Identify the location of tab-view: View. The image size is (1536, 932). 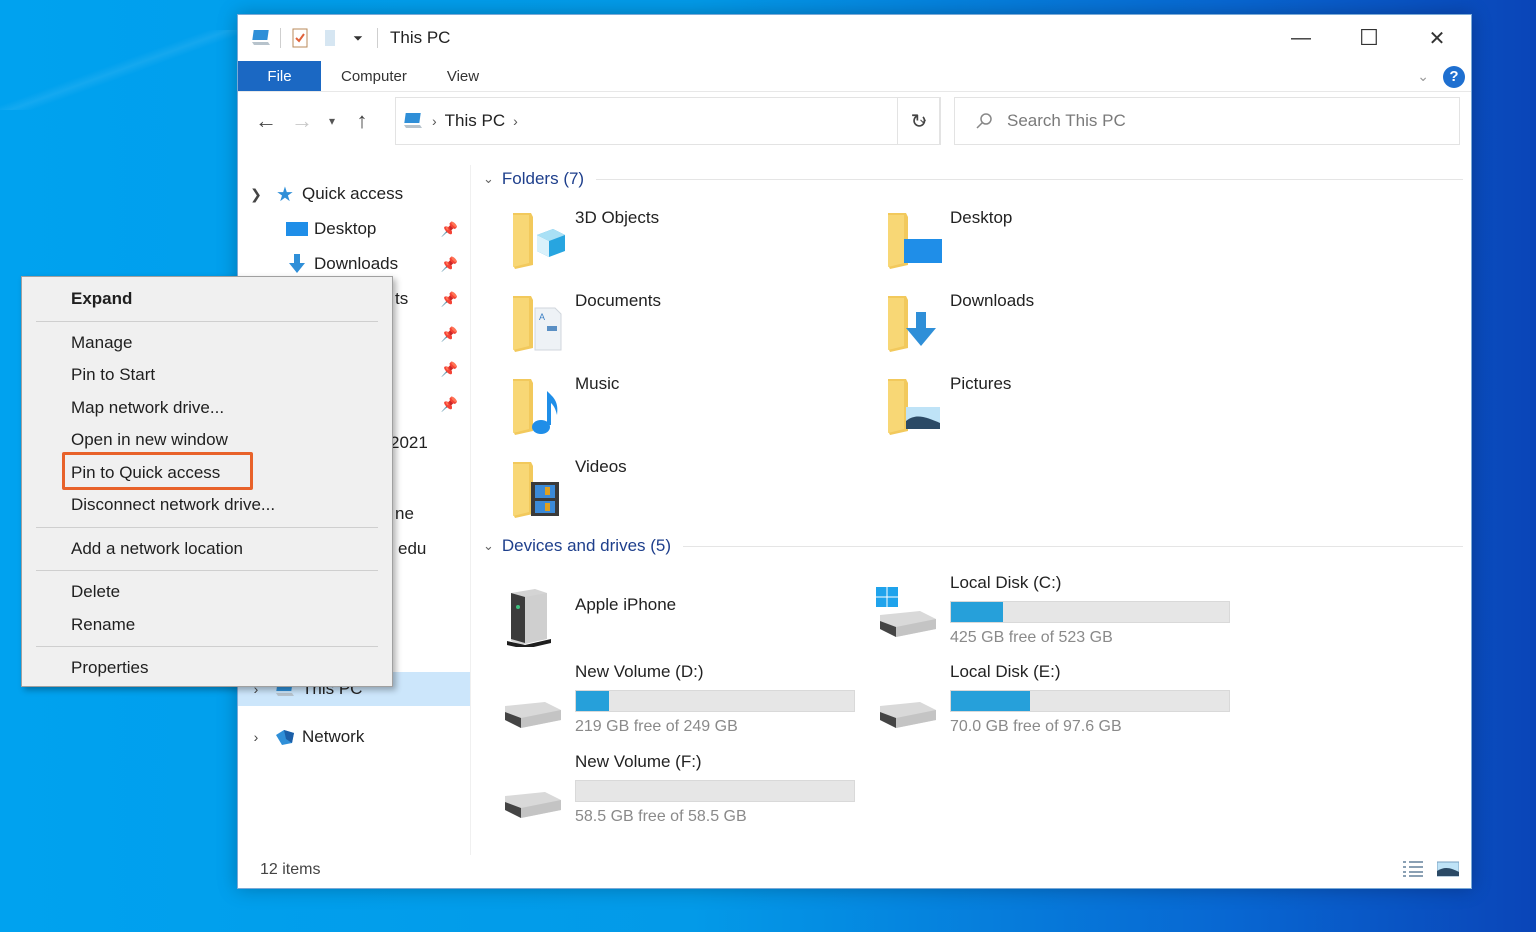
(463, 76).